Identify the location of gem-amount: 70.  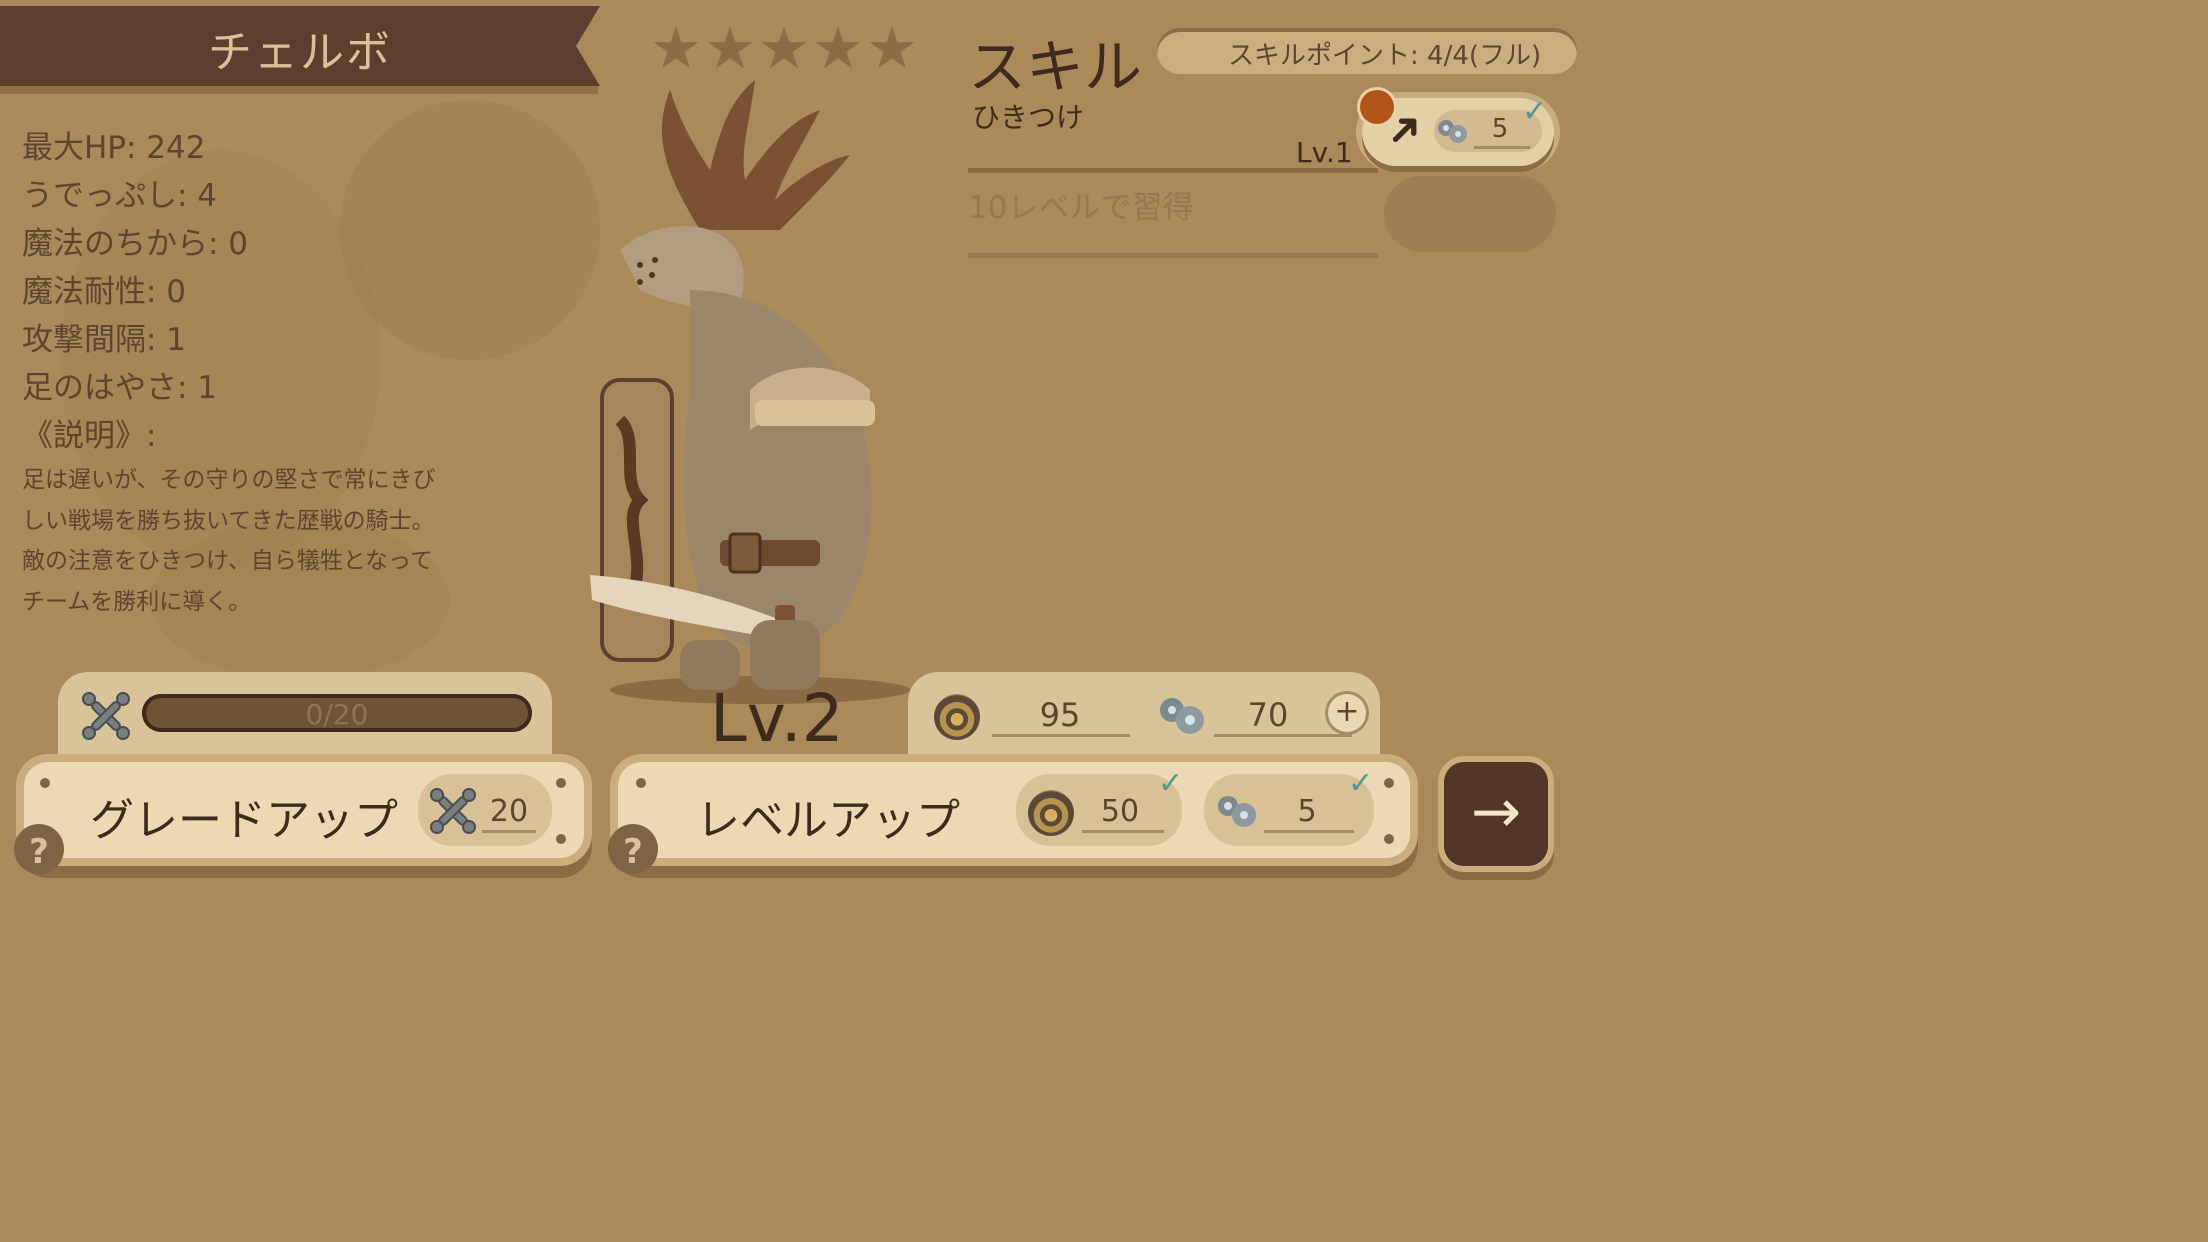
(1268, 715).